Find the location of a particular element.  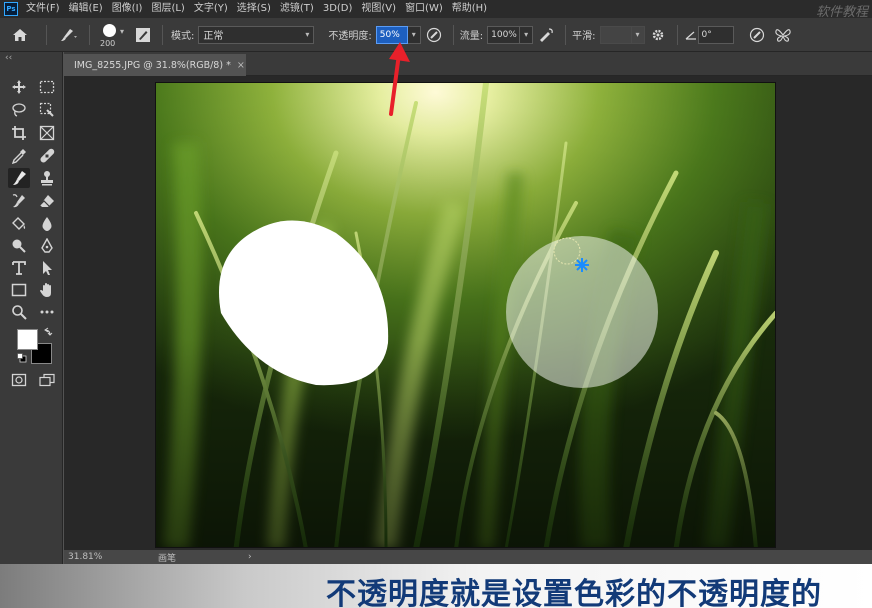

hand-tool-icon is located at coordinates (47, 290).